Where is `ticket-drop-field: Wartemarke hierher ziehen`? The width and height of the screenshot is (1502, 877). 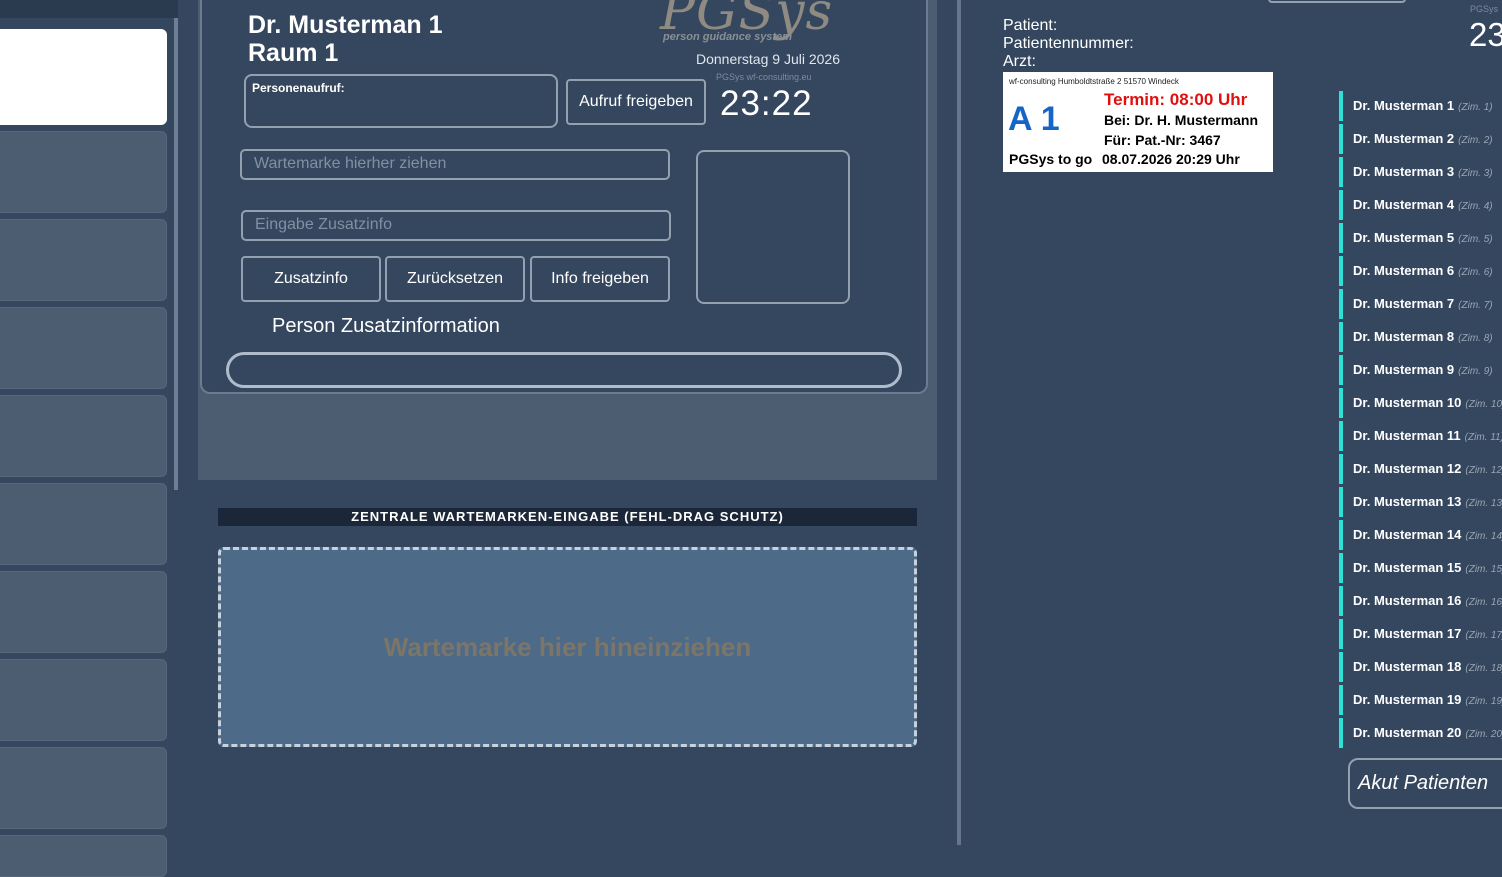
ticket-drop-field: Wartemarke hierher ziehen is located at coordinates (455, 164).